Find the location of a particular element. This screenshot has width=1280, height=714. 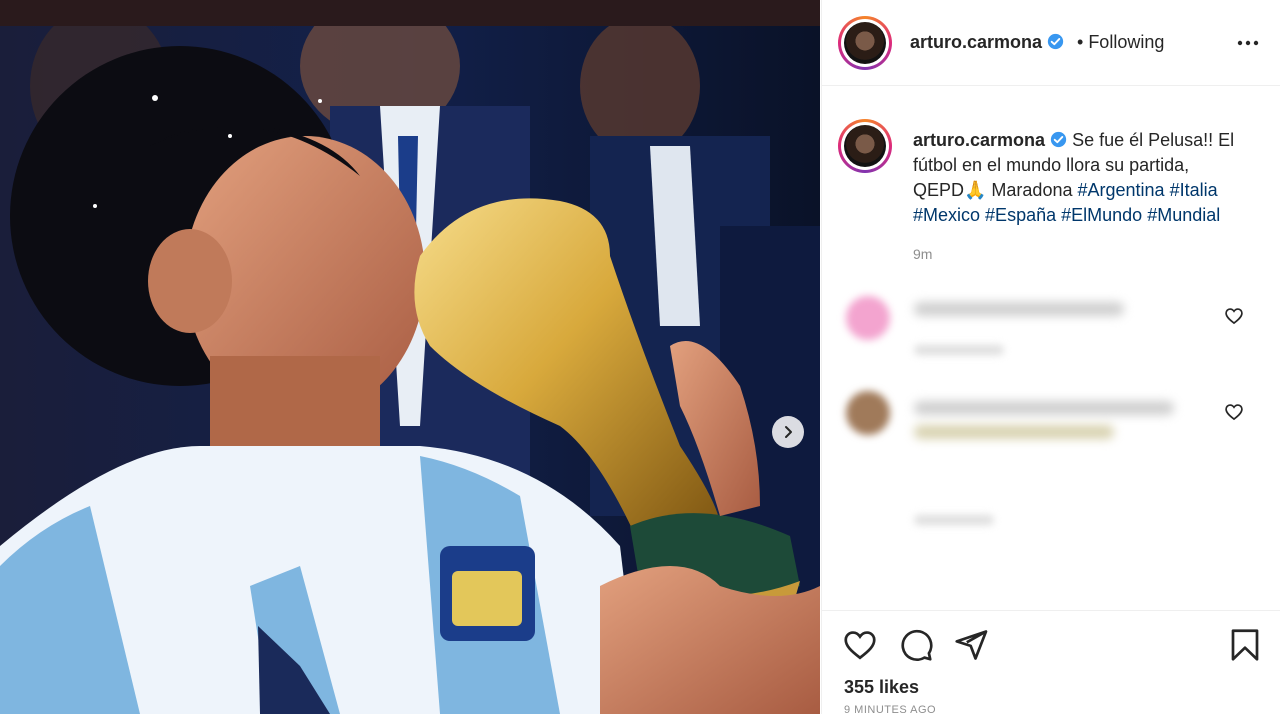

caption-timestamp: 9m is located at coordinates (923, 254).